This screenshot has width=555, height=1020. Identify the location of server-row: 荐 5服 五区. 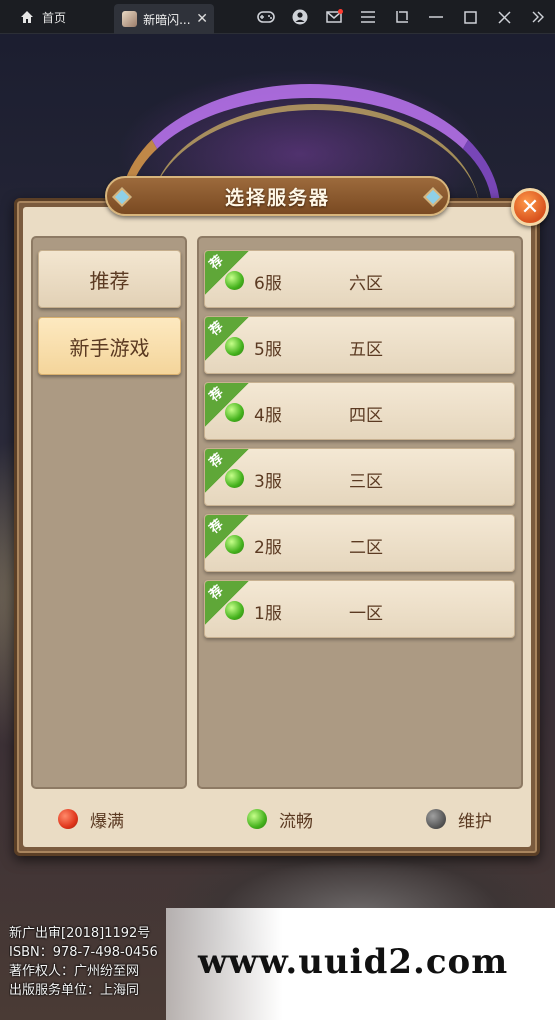
(359, 345).